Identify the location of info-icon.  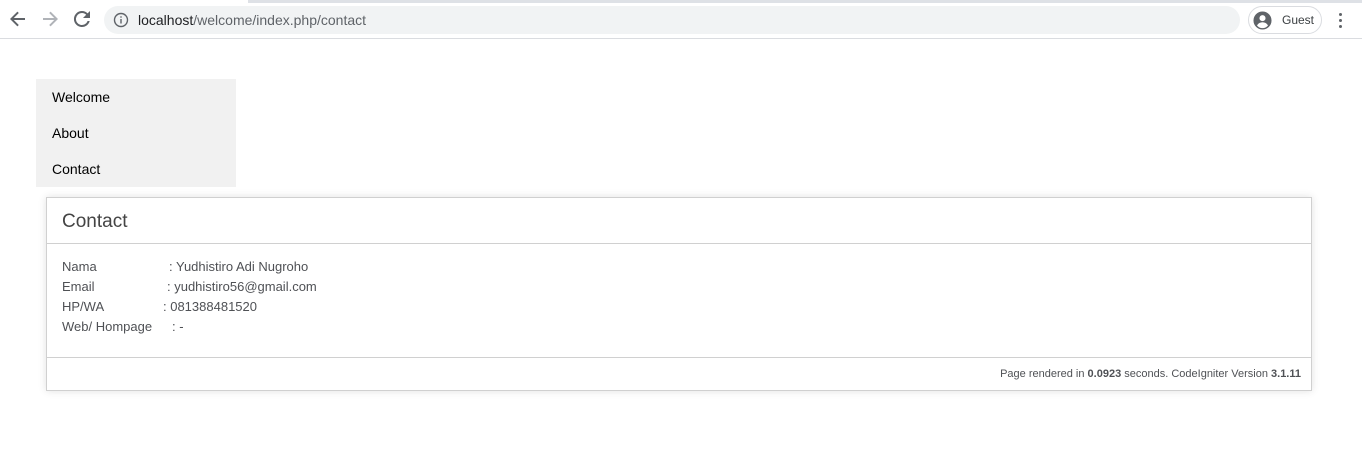
(121, 20).